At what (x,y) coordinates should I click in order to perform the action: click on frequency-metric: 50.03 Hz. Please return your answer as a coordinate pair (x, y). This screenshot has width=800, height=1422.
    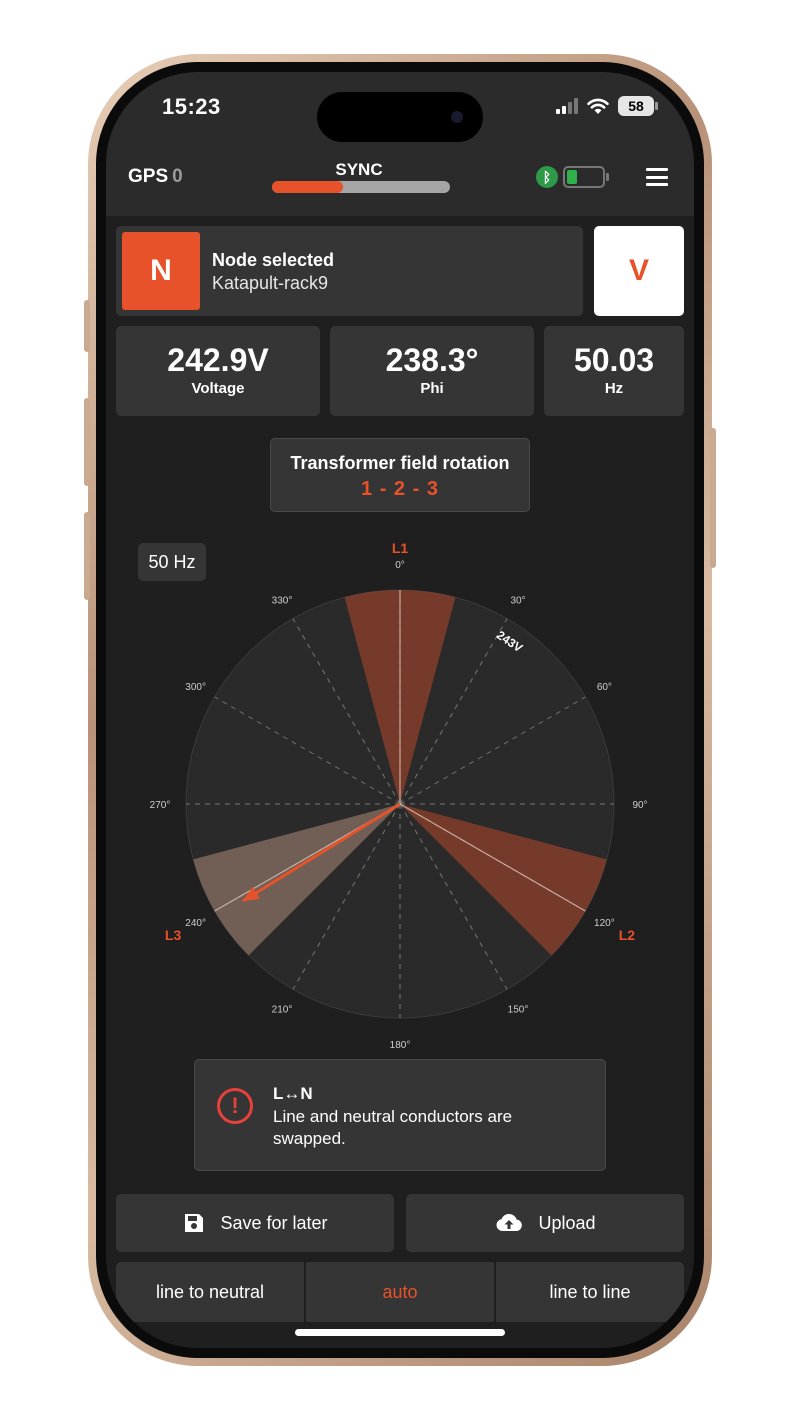
    Looking at the image, I should click on (614, 371).